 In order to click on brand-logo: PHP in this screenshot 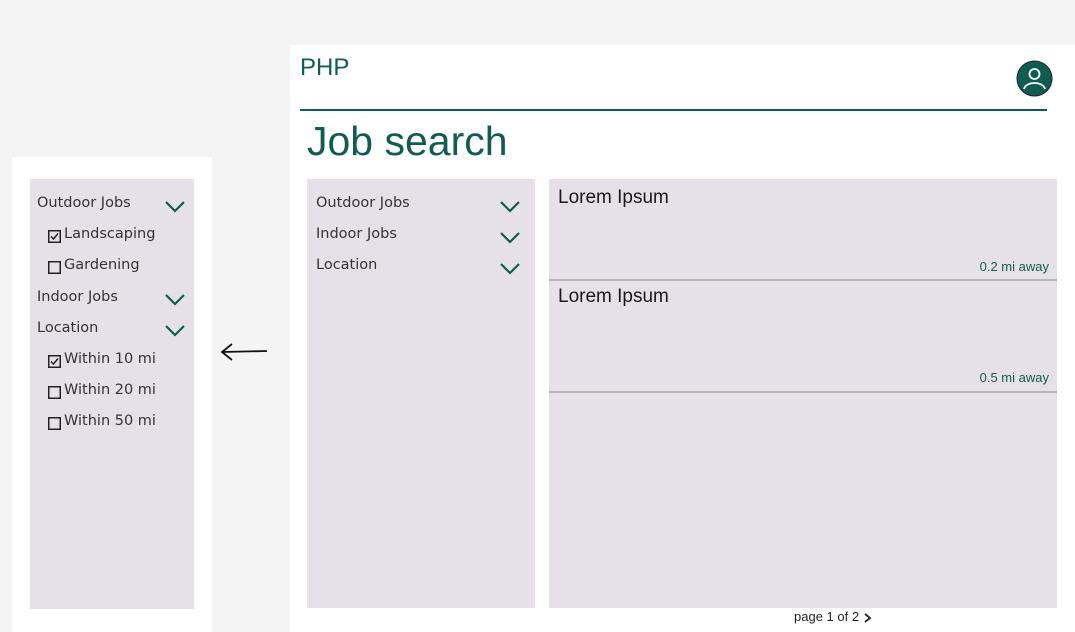, I will do `click(324, 68)`.